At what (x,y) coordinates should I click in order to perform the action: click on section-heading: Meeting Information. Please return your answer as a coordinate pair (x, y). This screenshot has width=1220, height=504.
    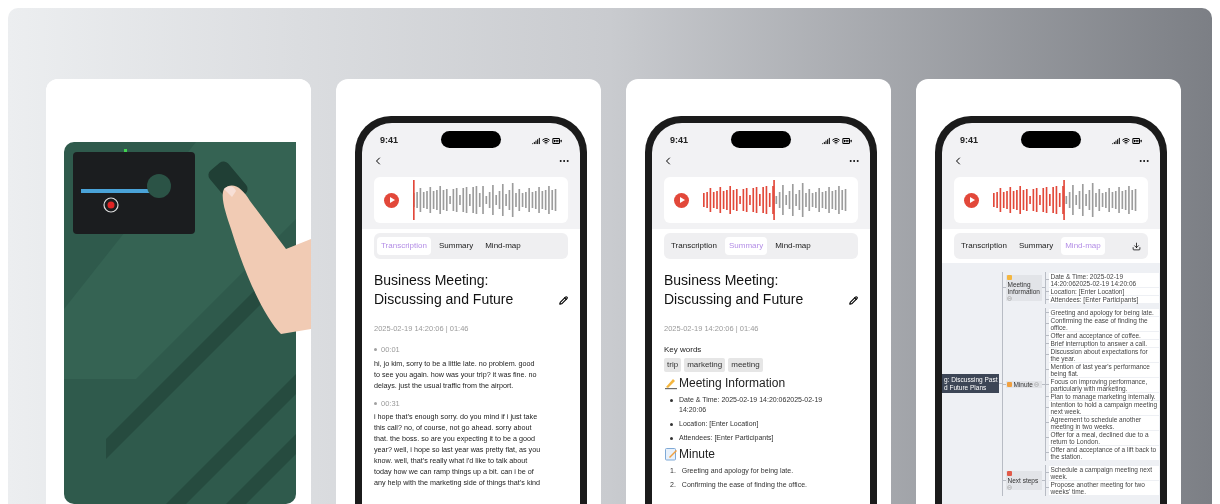
    Looking at the image, I should click on (732, 384).